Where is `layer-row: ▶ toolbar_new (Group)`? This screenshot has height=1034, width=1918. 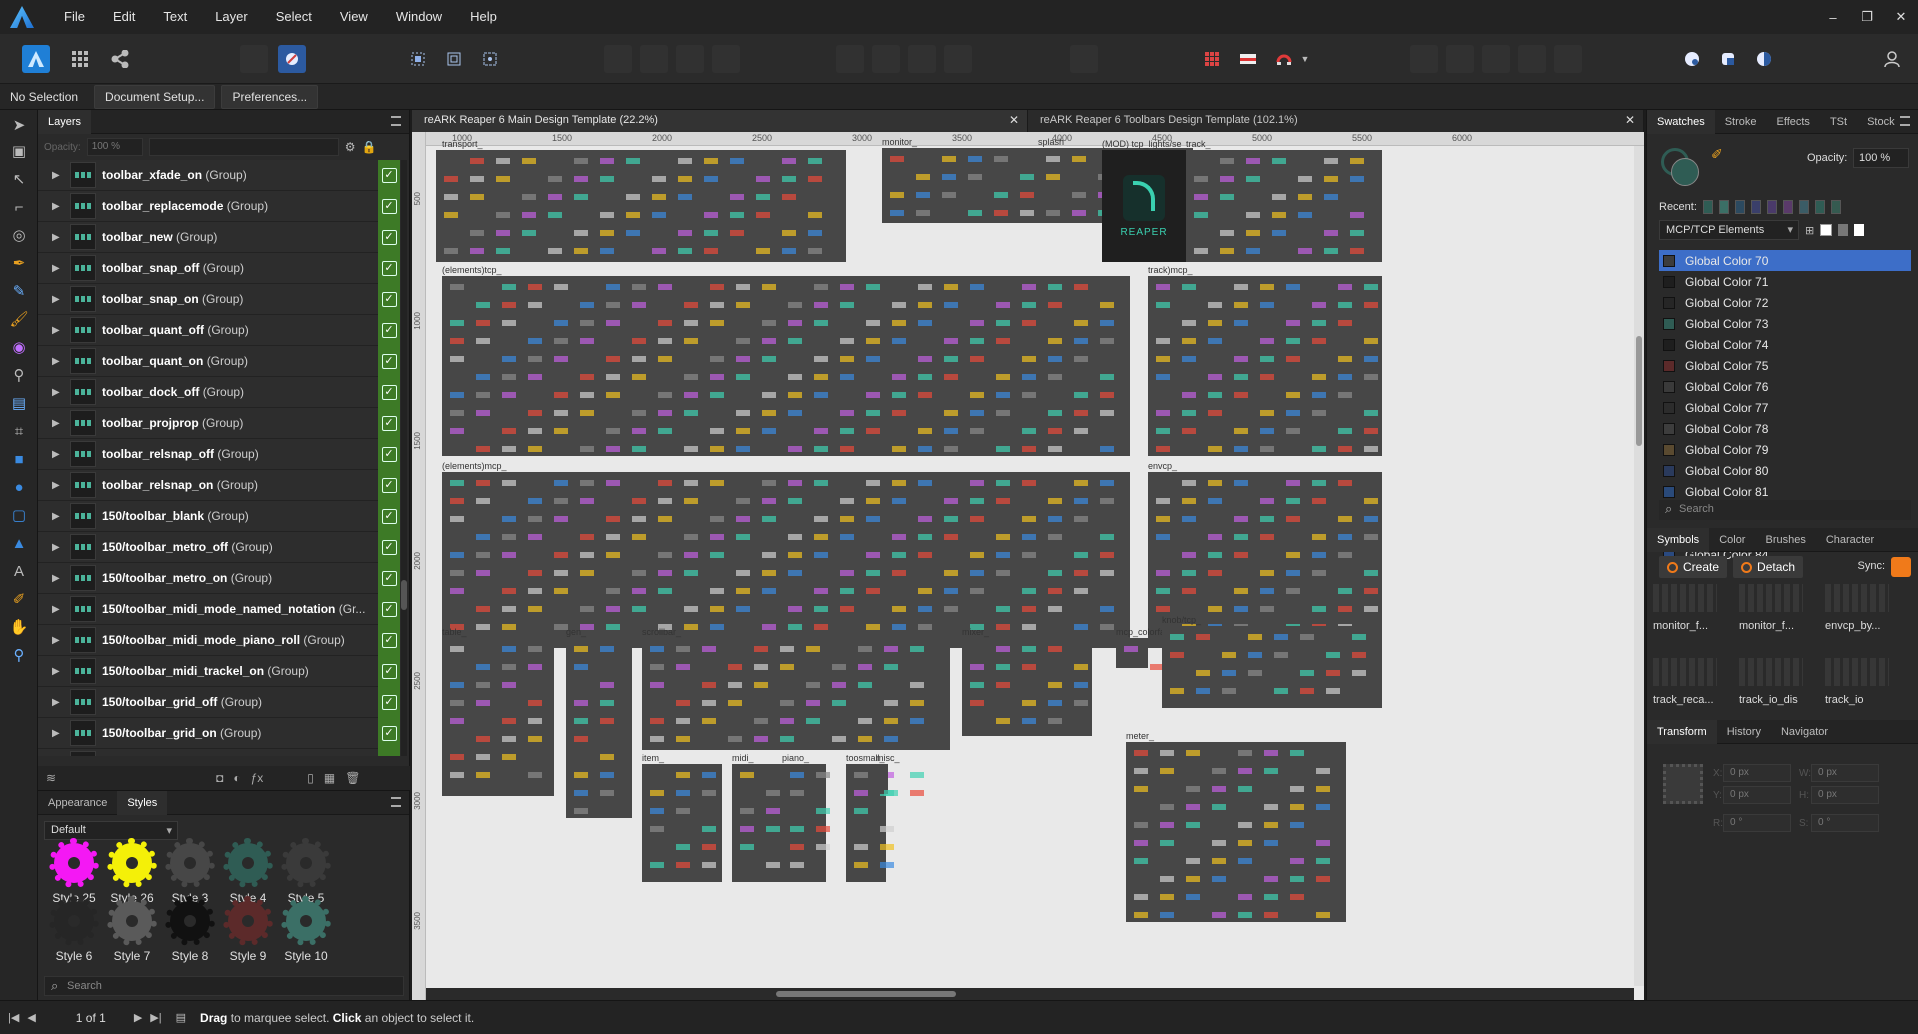 layer-row: ▶ toolbar_new (Group) is located at coordinates (219, 237).